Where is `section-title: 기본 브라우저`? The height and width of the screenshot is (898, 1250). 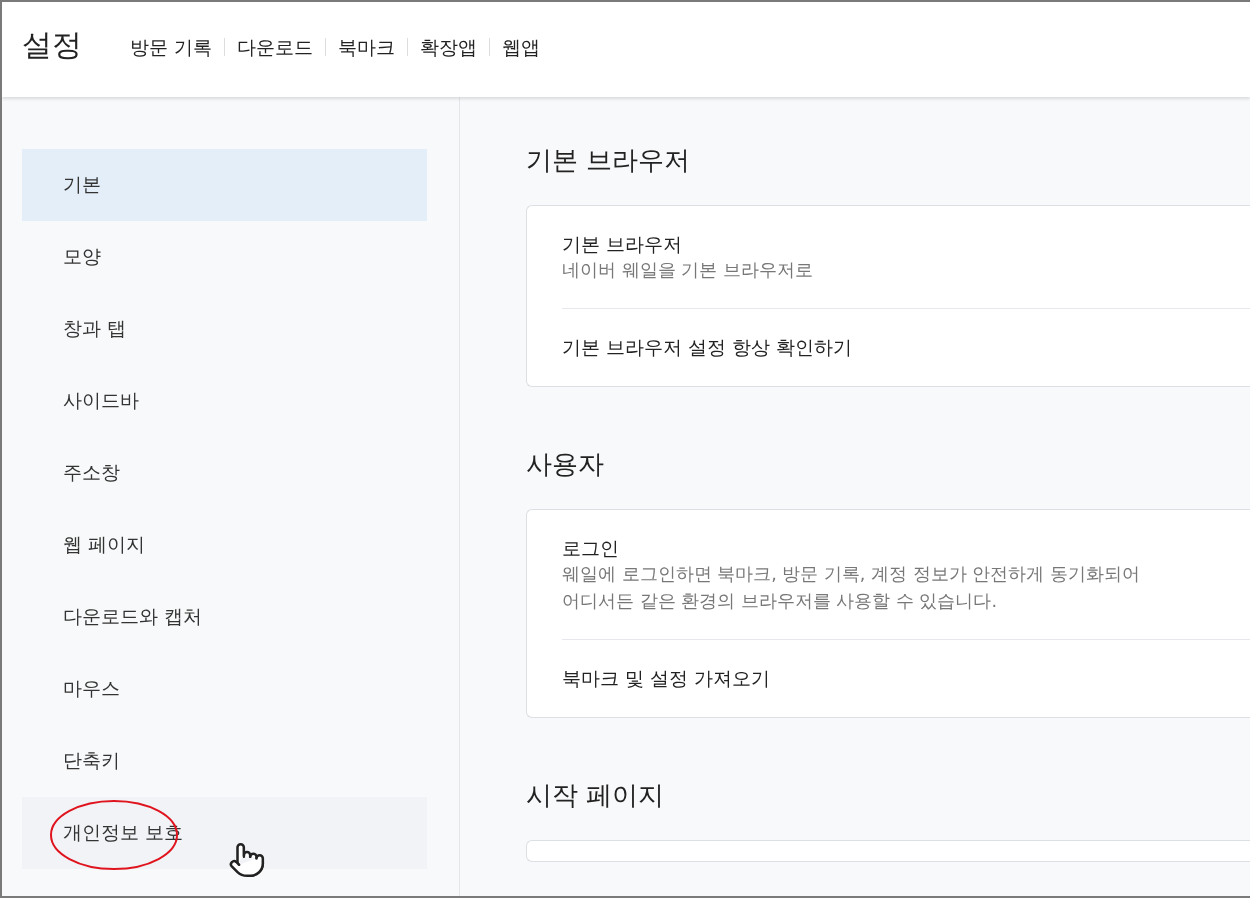
section-title: 기본 브라우저 is located at coordinates (609, 160).